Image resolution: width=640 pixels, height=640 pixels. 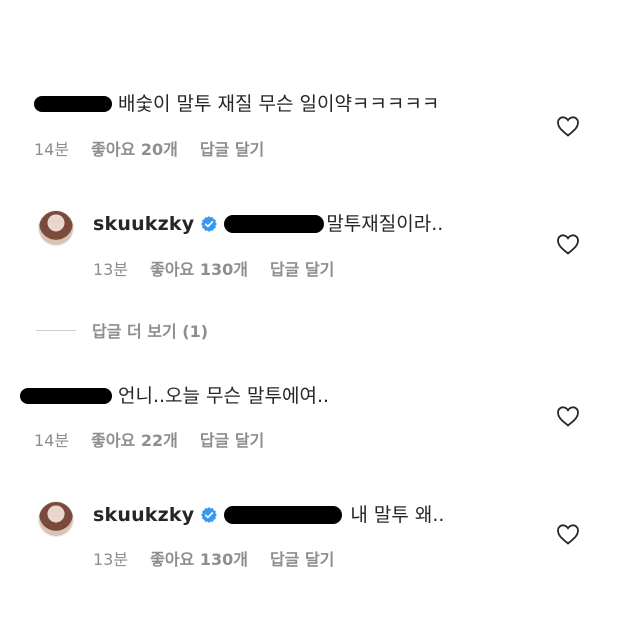 I want to click on like-count: 좋아요 20개, so click(x=134, y=148).